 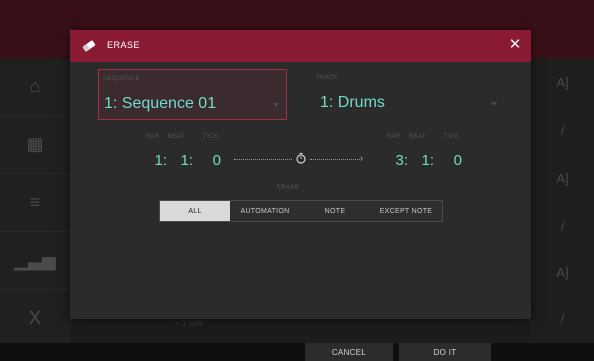 I want to click on end-beat-value: 1:, so click(x=421, y=160).